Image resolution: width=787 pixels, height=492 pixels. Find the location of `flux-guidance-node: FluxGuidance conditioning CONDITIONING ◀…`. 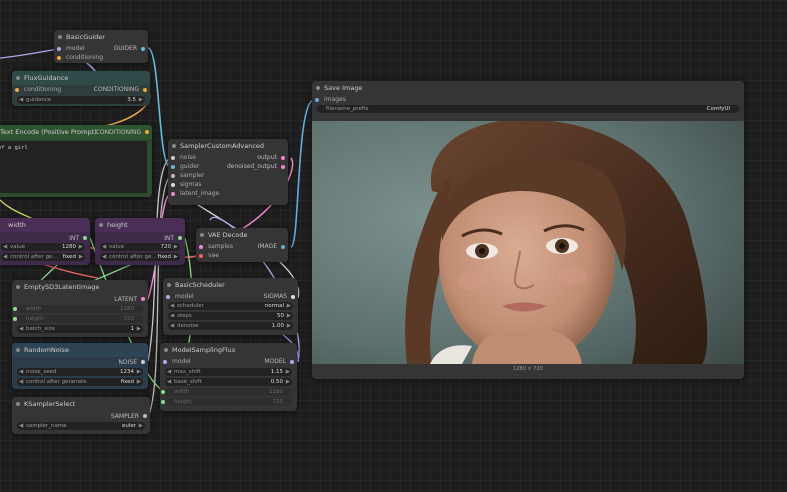

flux-guidance-node: FluxGuidance conditioning CONDITIONING ◀… is located at coordinates (81, 88).